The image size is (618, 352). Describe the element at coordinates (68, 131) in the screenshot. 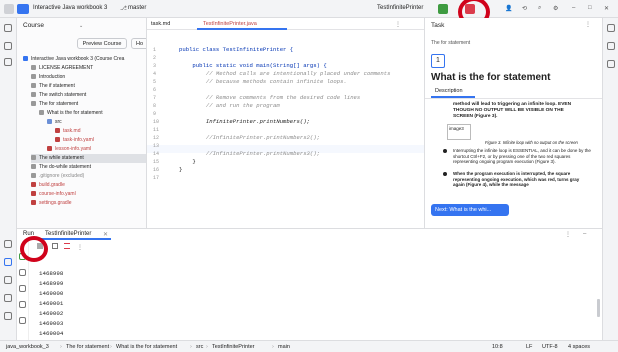

I see `tree-item: task.md` at that location.